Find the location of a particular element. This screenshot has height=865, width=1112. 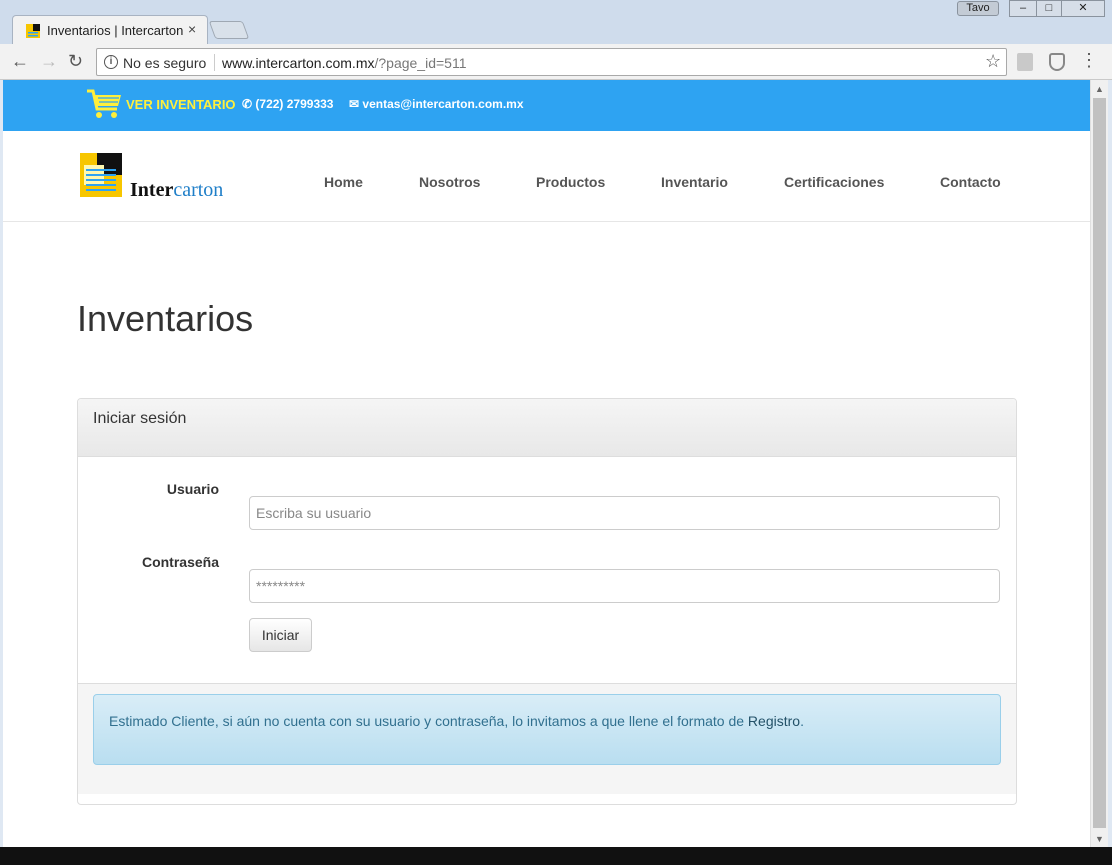

info-icon: i is located at coordinates (111, 62).